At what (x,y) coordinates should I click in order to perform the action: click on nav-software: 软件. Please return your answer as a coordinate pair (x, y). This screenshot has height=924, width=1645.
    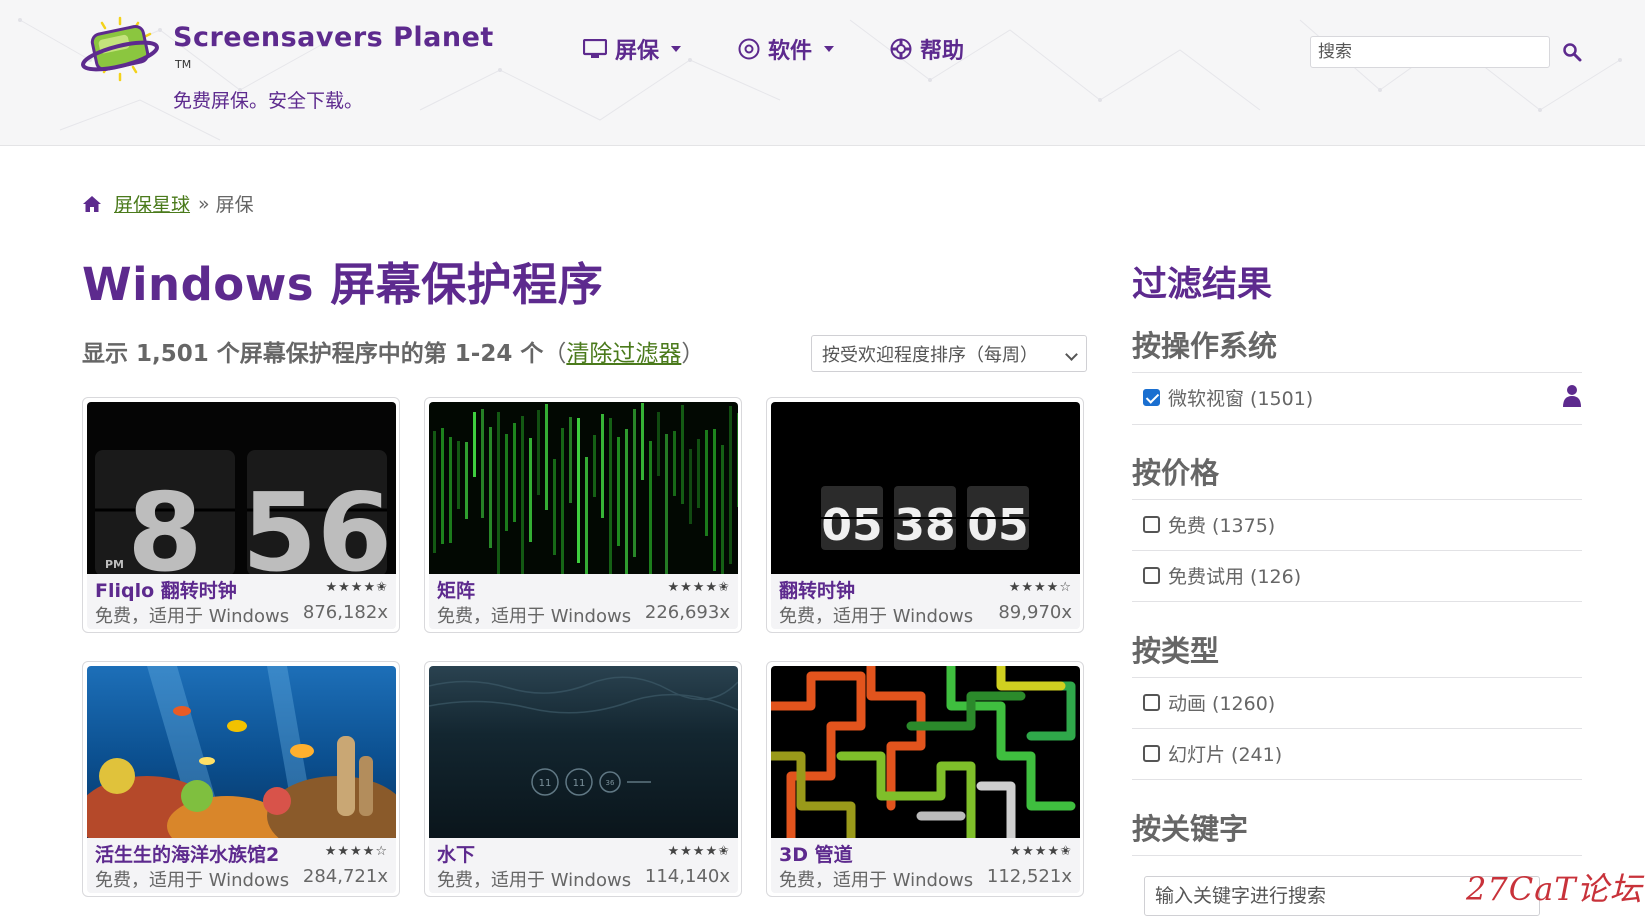
    Looking at the image, I should click on (786, 49).